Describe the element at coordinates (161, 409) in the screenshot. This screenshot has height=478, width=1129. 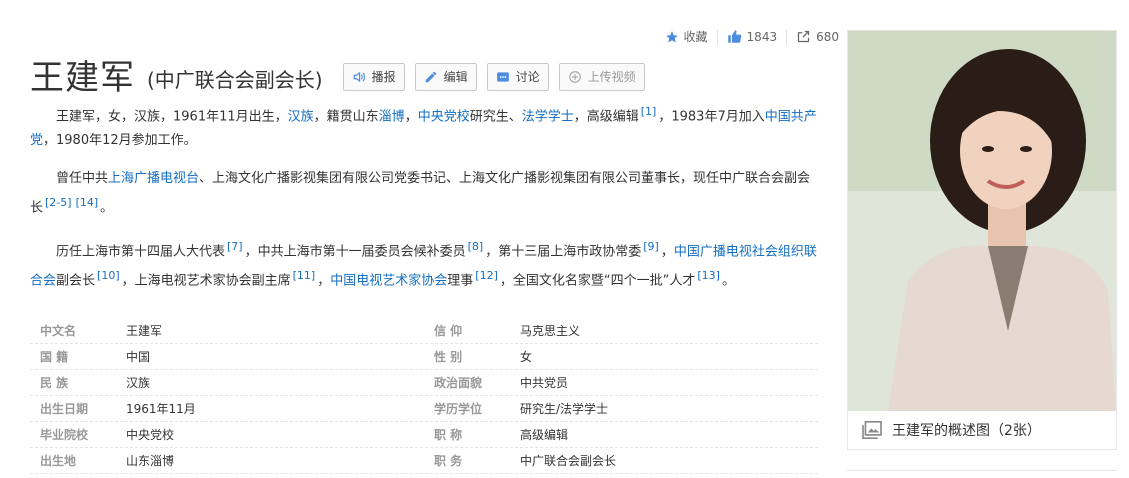
I see `info-value: 1961年11月` at that location.